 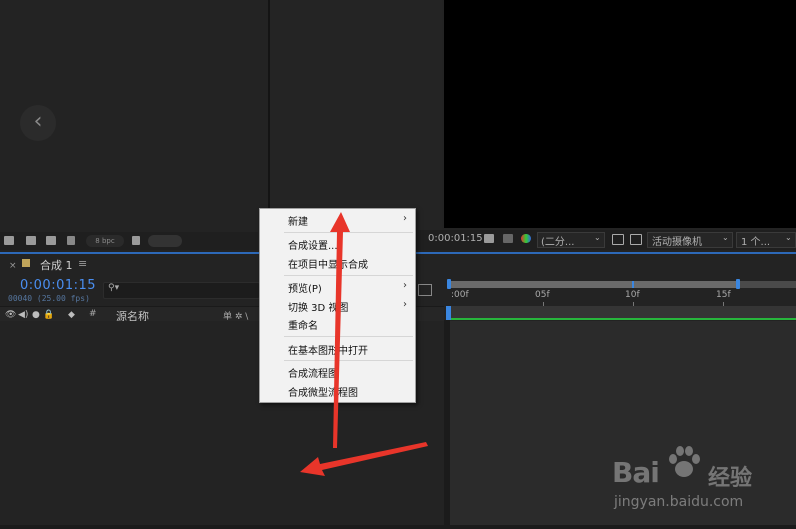 I want to click on panel-menu-icon: ≡, so click(x=82, y=263).